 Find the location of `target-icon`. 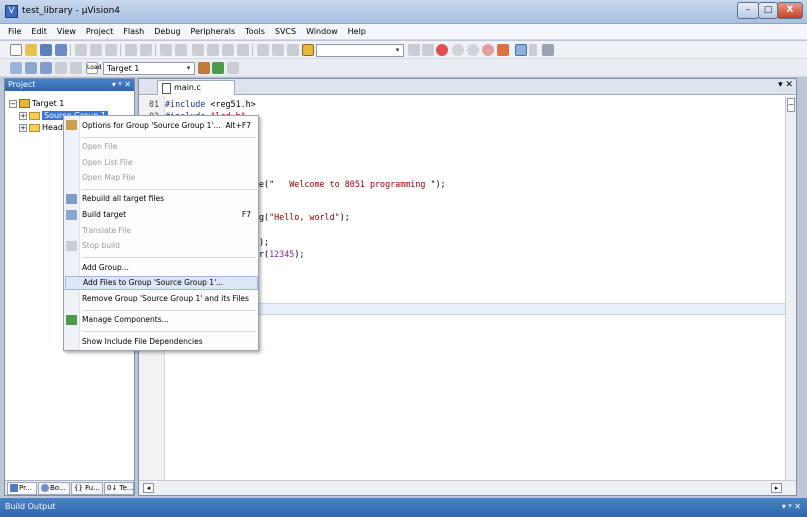

target-icon is located at coordinates (24, 103).